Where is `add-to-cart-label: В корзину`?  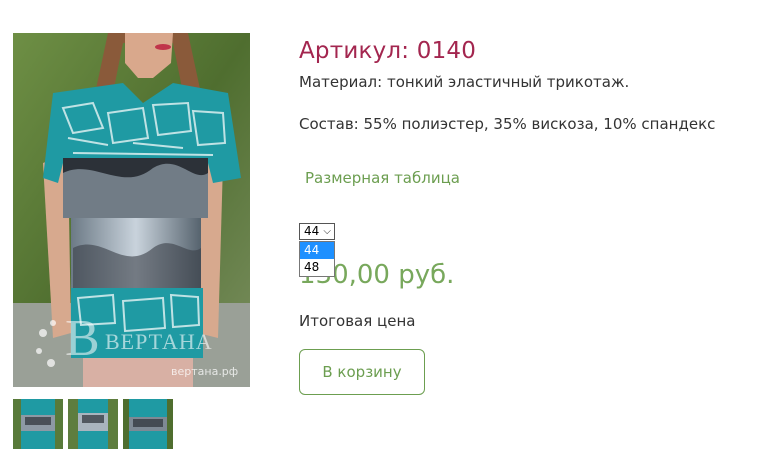
add-to-cart-label: В корзину is located at coordinates (362, 372).